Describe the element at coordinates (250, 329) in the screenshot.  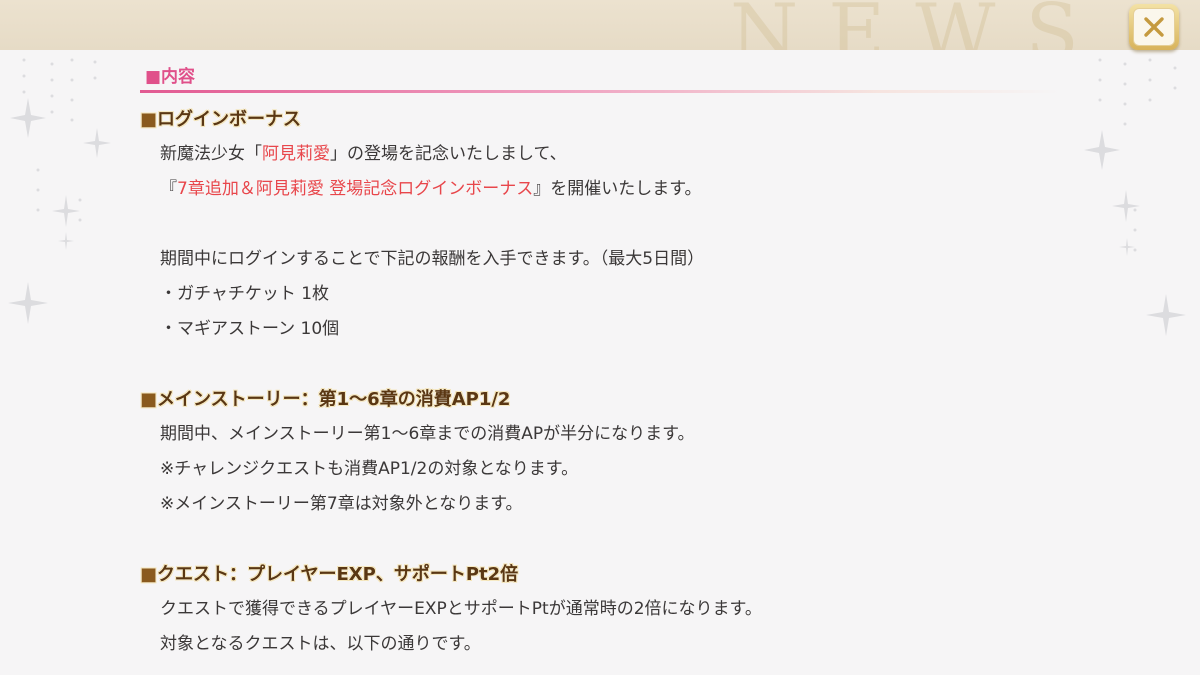
I see `reward-item: ・マギアストーン 10個` at that location.